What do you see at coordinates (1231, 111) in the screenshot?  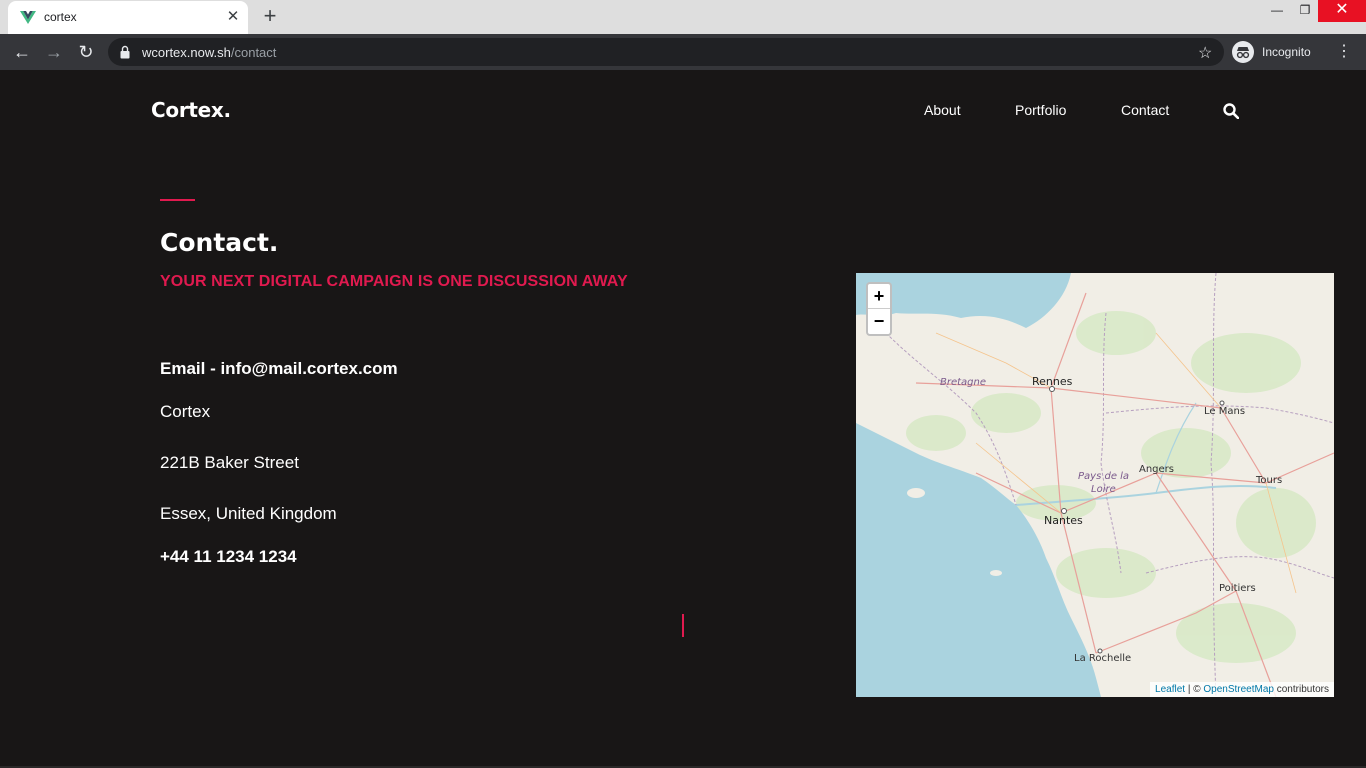 I see `search-icon` at bounding box center [1231, 111].